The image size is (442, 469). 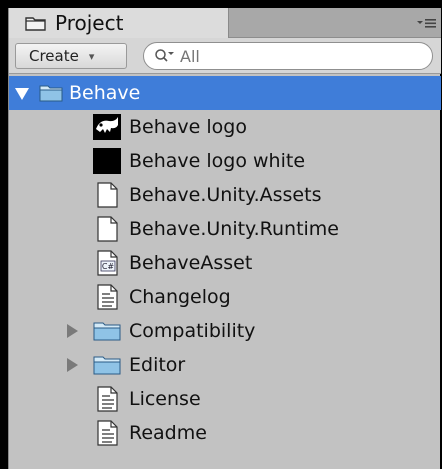 I want to click on tab-project: Project, so click(x=119, y=23).